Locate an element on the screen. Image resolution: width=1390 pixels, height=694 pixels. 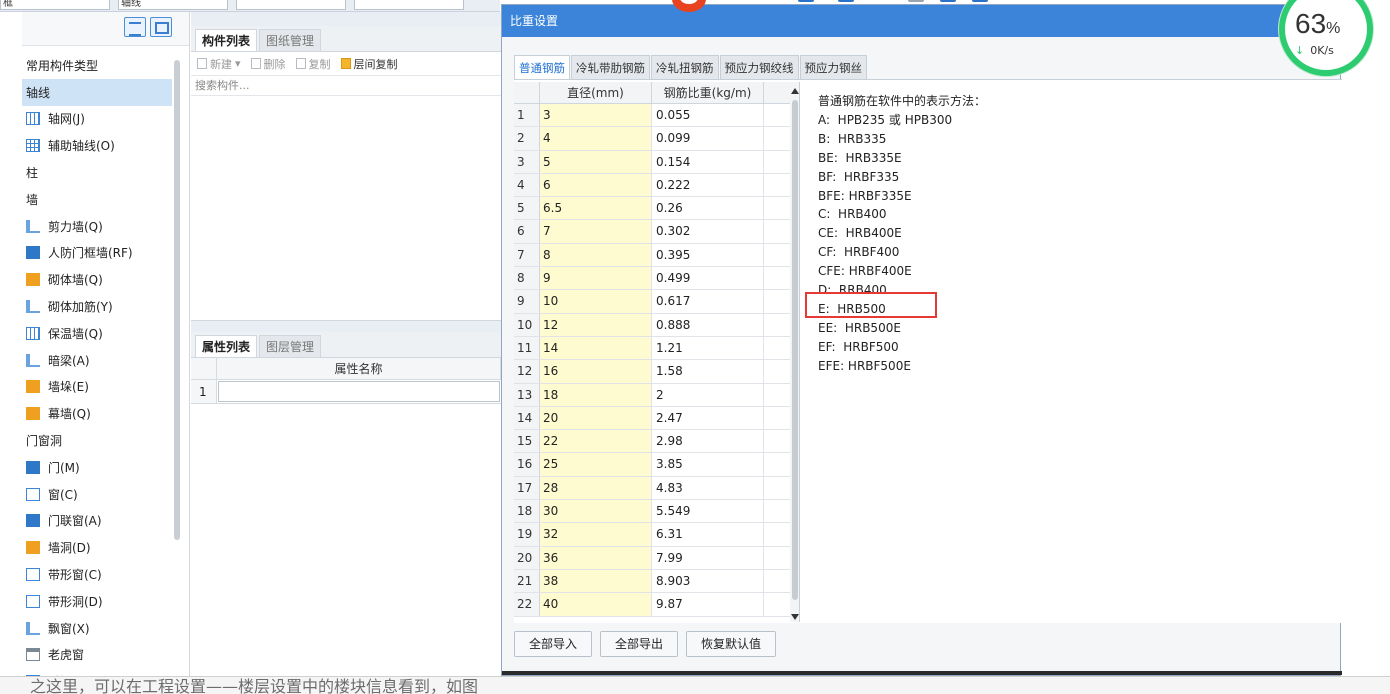
density-cell: 0.395 is located at coordinates (708, 255).